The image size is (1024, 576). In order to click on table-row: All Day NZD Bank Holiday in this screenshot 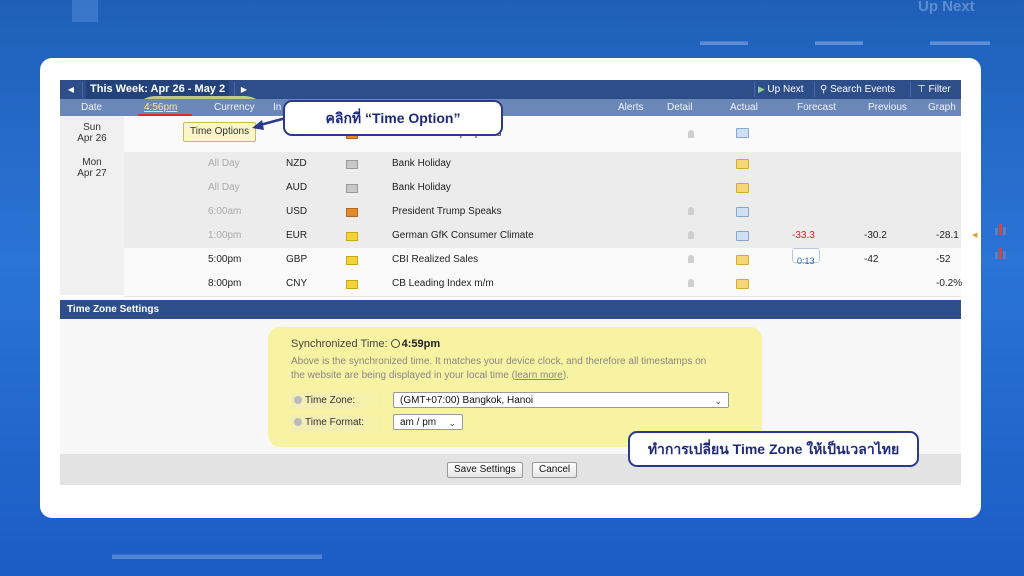, I will do `click(542, 164)`.